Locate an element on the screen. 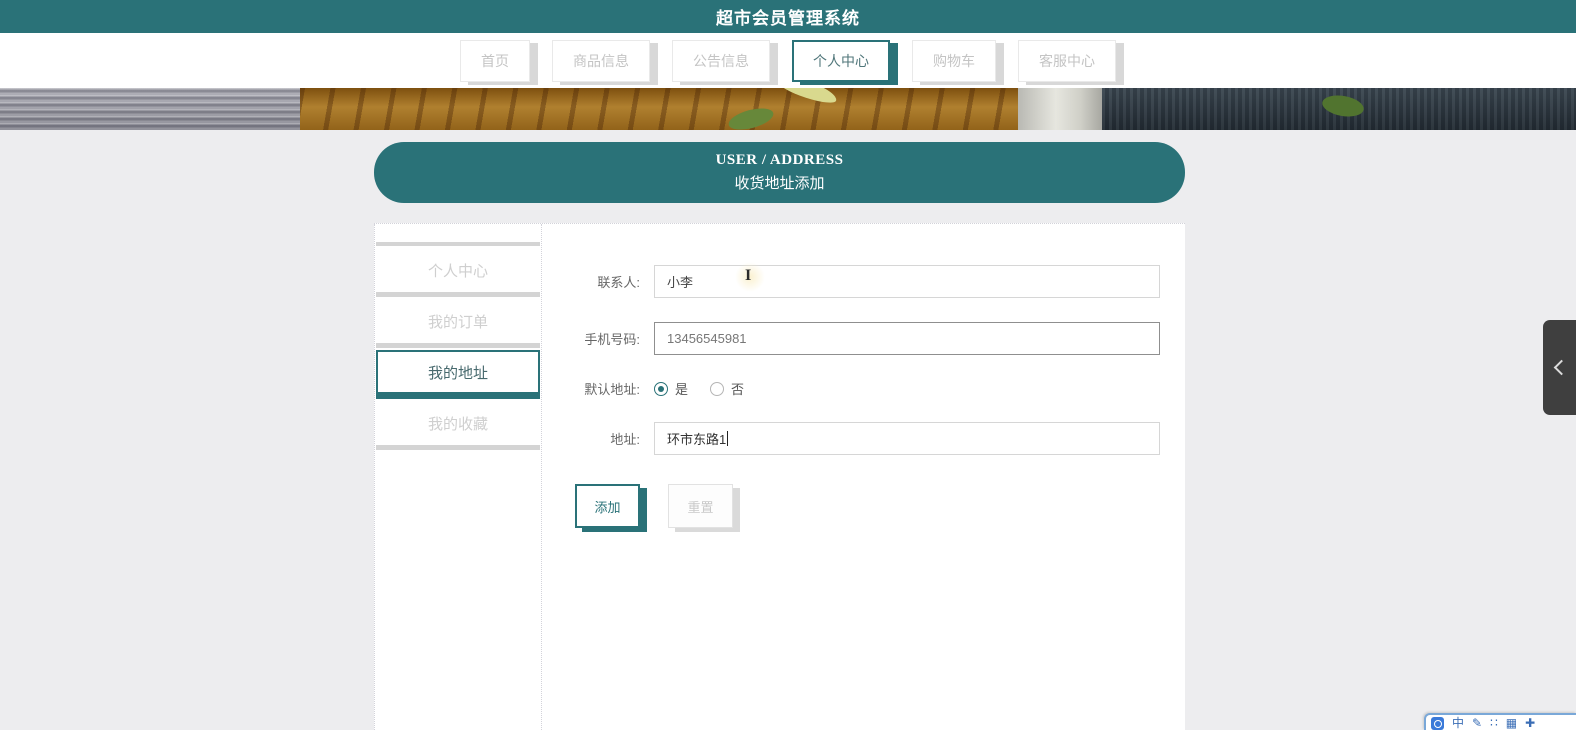  hero-banner-image is located at coordinates (788, 109).